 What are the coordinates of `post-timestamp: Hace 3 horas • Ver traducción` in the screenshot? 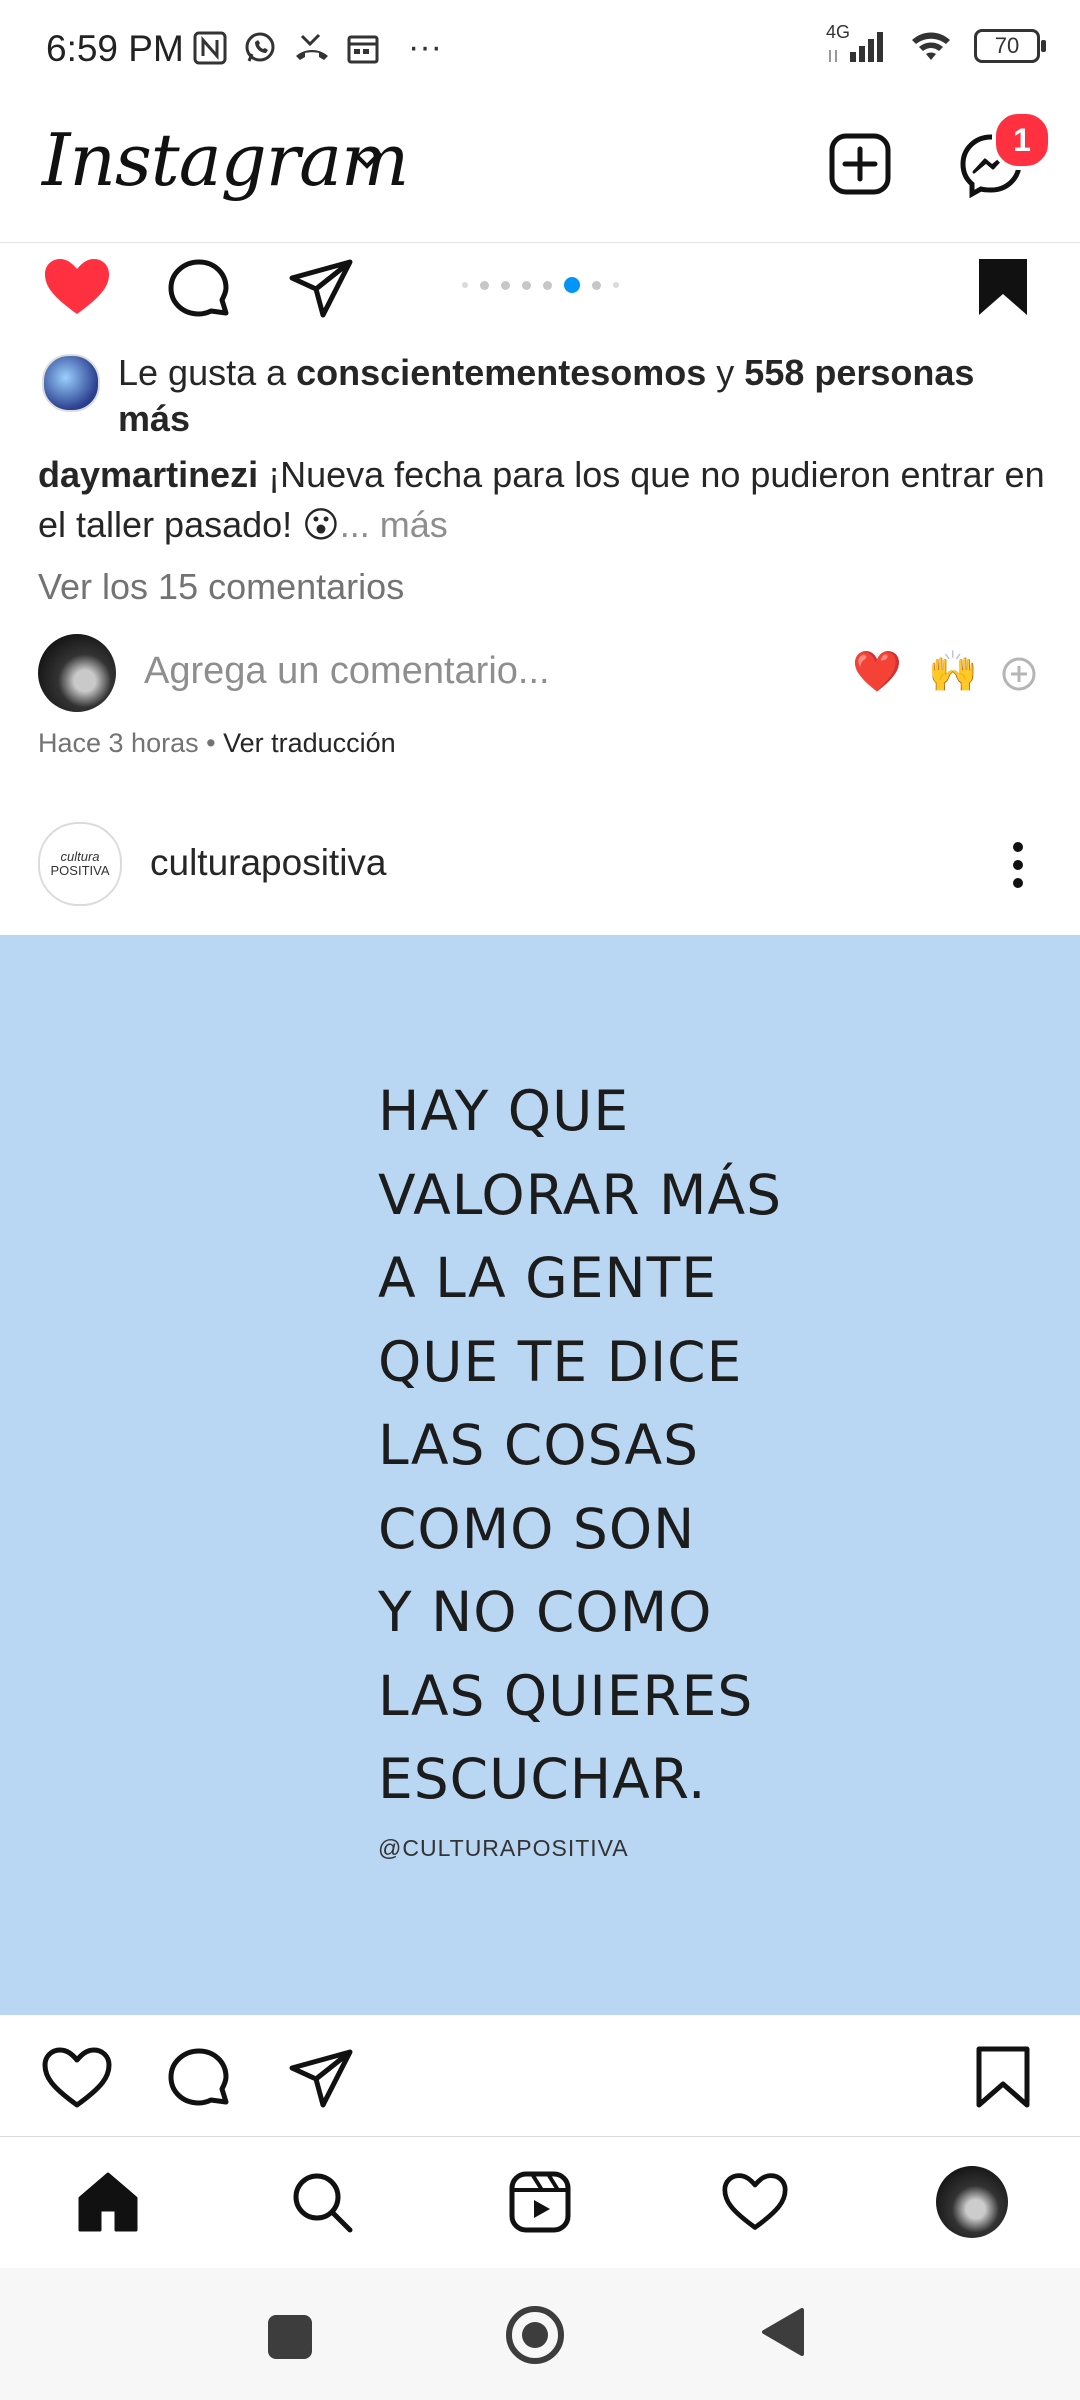 It's located at (217, 743).